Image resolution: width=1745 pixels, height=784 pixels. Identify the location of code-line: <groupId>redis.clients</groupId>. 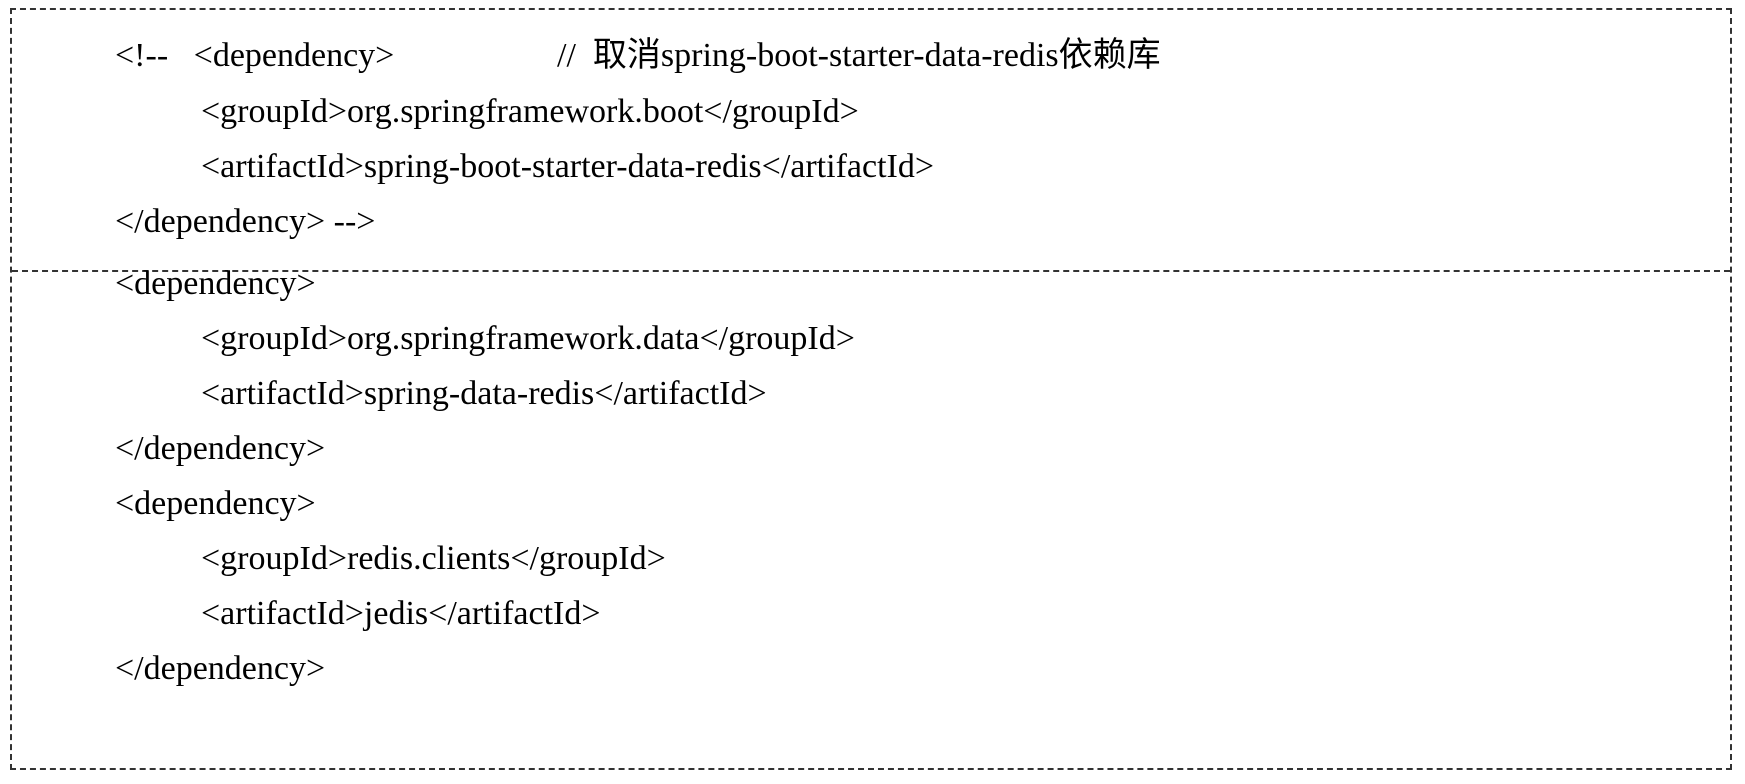
(433, 558).